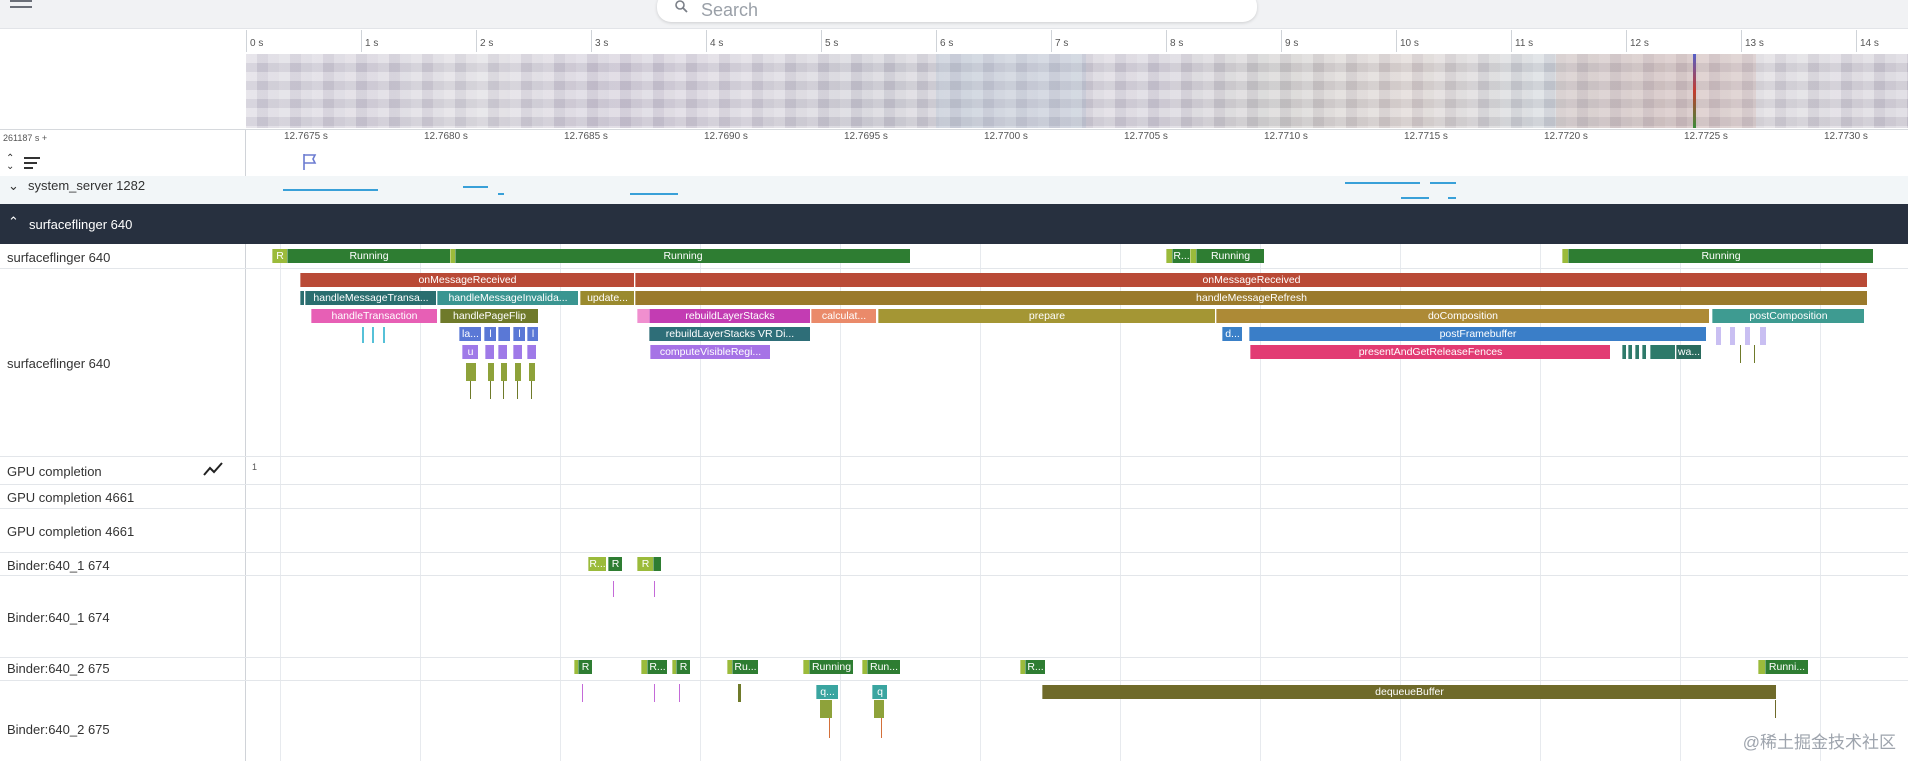 This screenshot has height=761, width=1908. What do you see at coordinates (1062, 43) in the screenshot?
I see `overview-tick: 7 s` at bounding box center [1062, 43].